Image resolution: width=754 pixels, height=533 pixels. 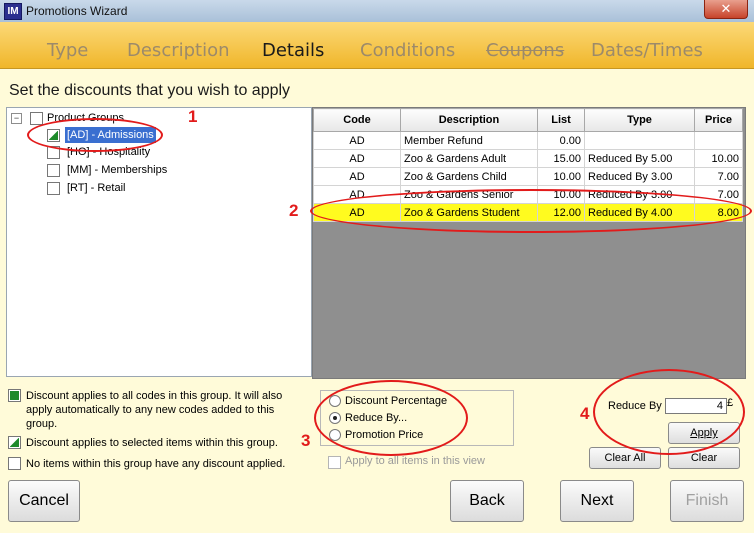 What do you see at coordinates (150, 90) in the screenshot?
I see `page-heading: Set the discounts that you wish to apply` at bounding box center [150, 90].